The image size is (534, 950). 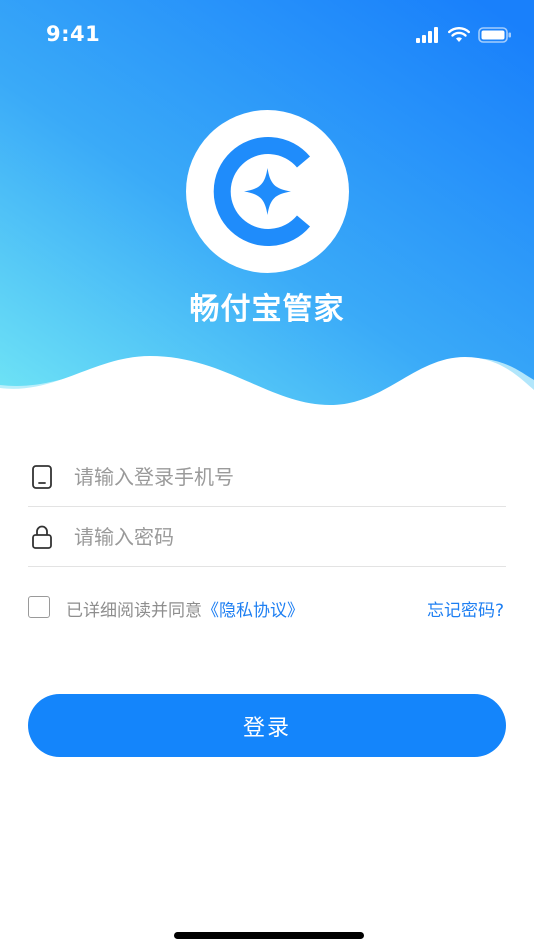 I want to click on agreement-text: 已详细阅读并同意《隐私协议》, so click(x=185, y=608).